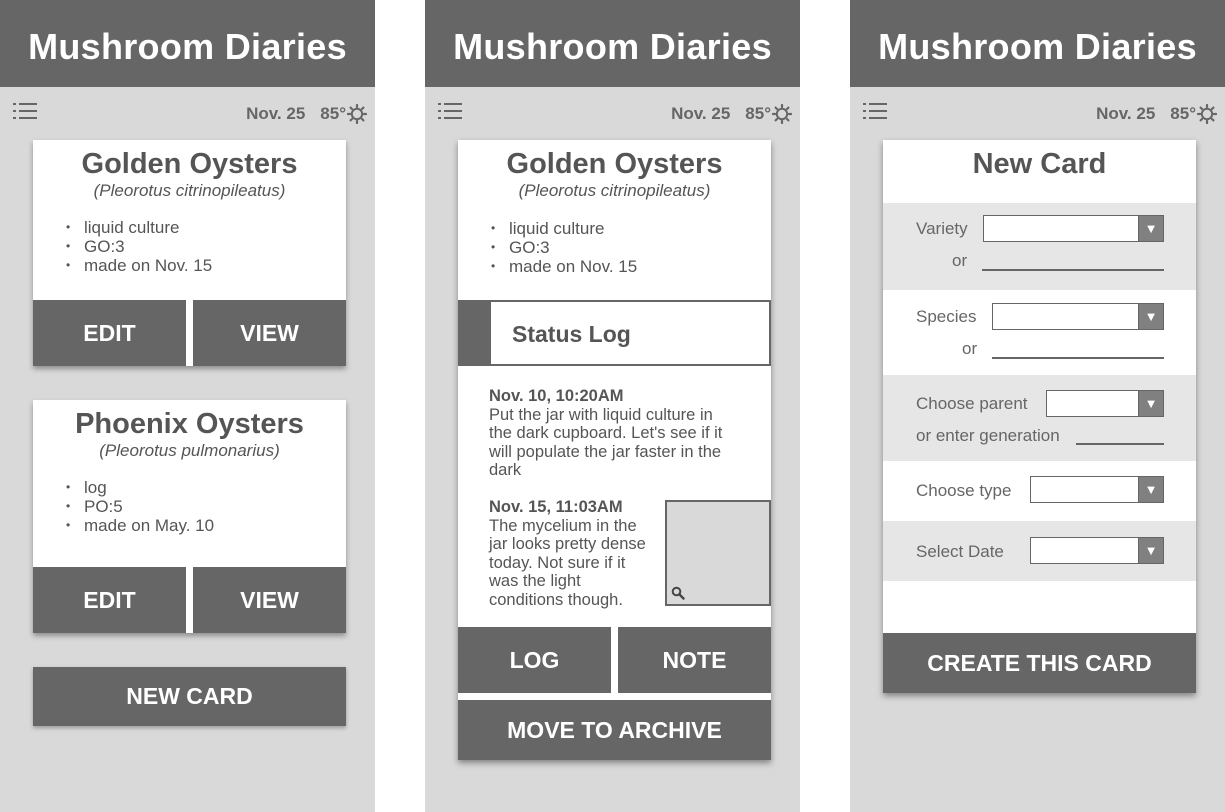 The width and height of the screenshot is (1225, 812). I want to click on generation-label: or enter generation, so click(988, 435).